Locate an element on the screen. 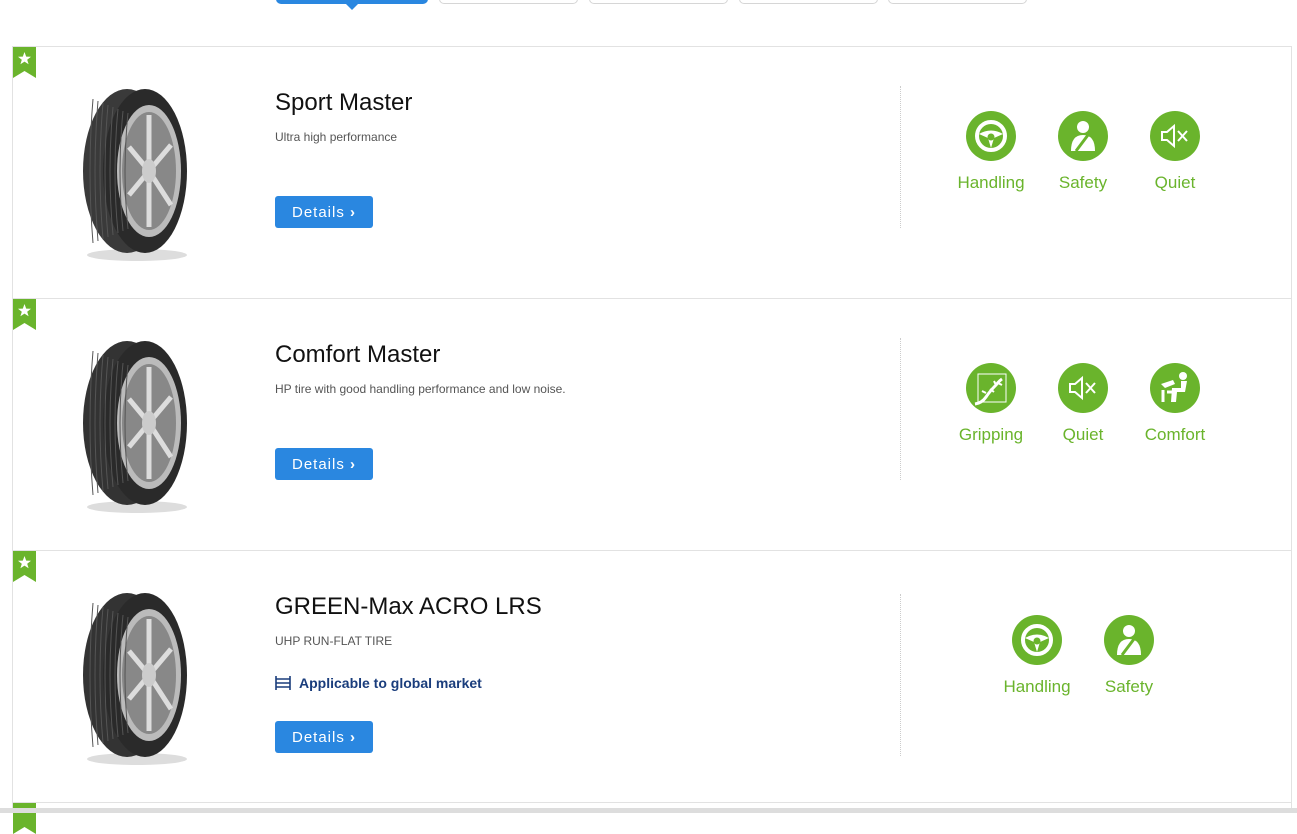 Image resolution: width=1297 pixels, height=834 pixels. horizontal-scrollbar is located at coordinates (648, 810).